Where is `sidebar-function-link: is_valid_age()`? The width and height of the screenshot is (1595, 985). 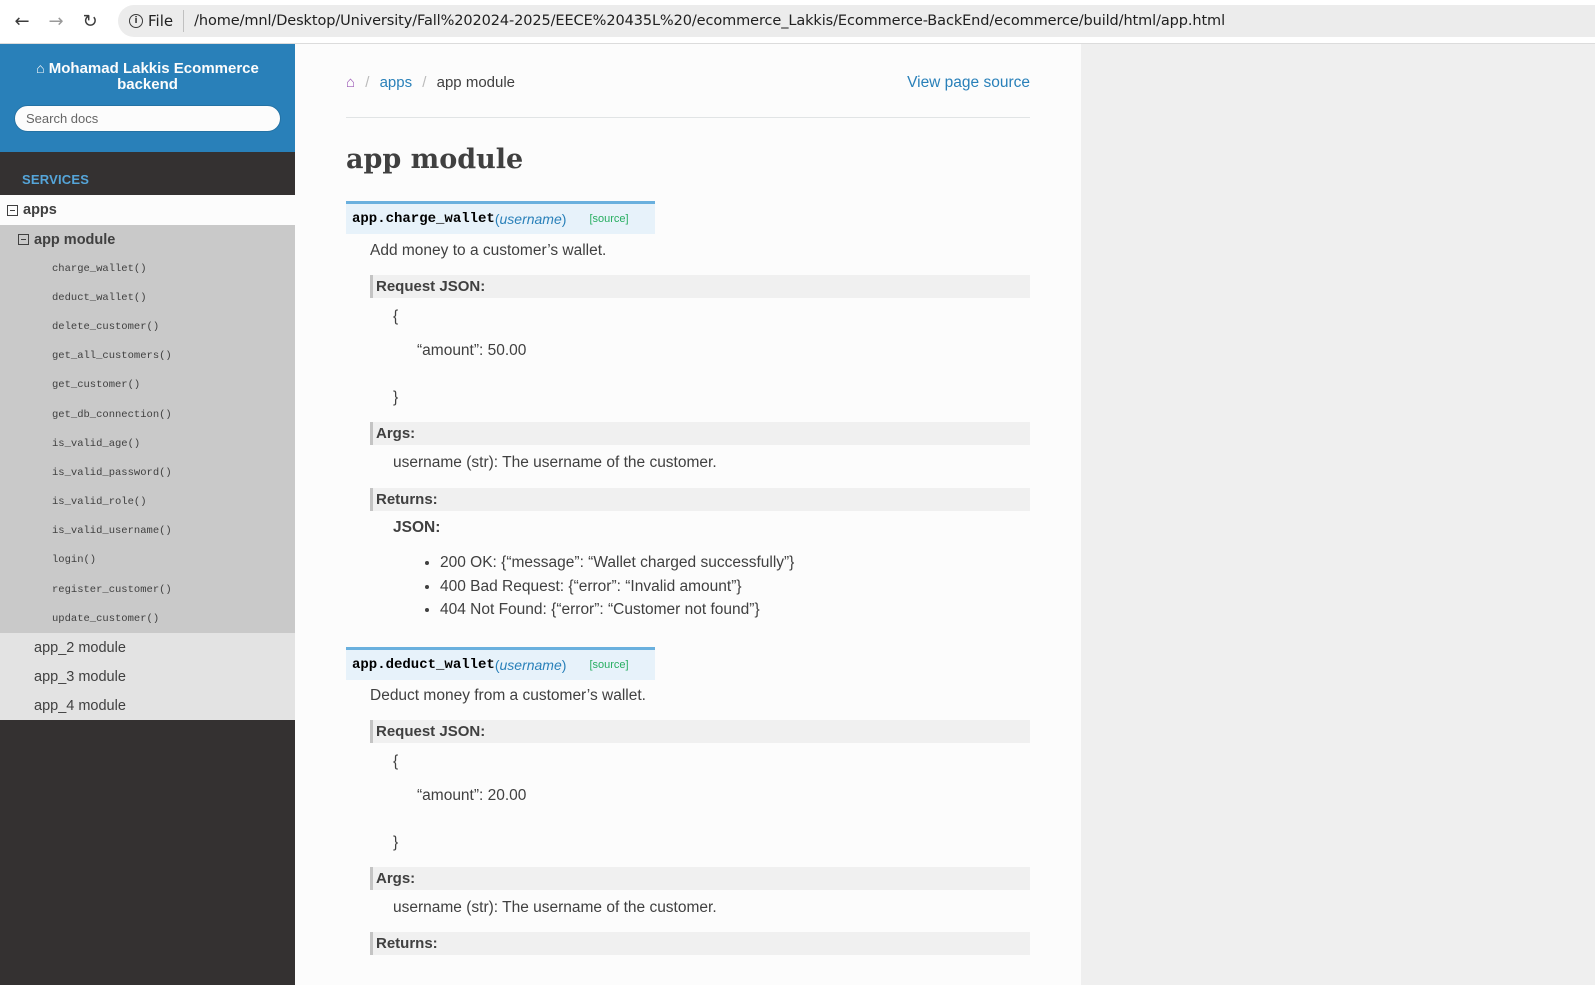
sidebar-function-link: is_valid_age() is located at coordinates (147, 443).